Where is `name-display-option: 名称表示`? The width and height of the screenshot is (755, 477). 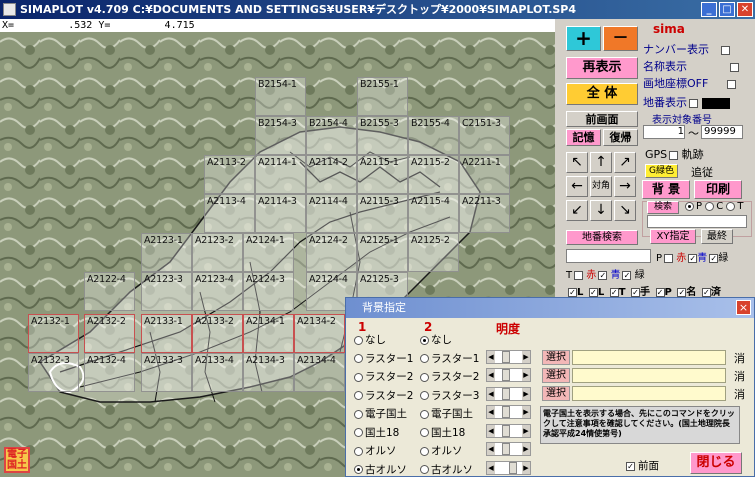
name-display-option: 名称表示 is located at coordinates (691, 66).